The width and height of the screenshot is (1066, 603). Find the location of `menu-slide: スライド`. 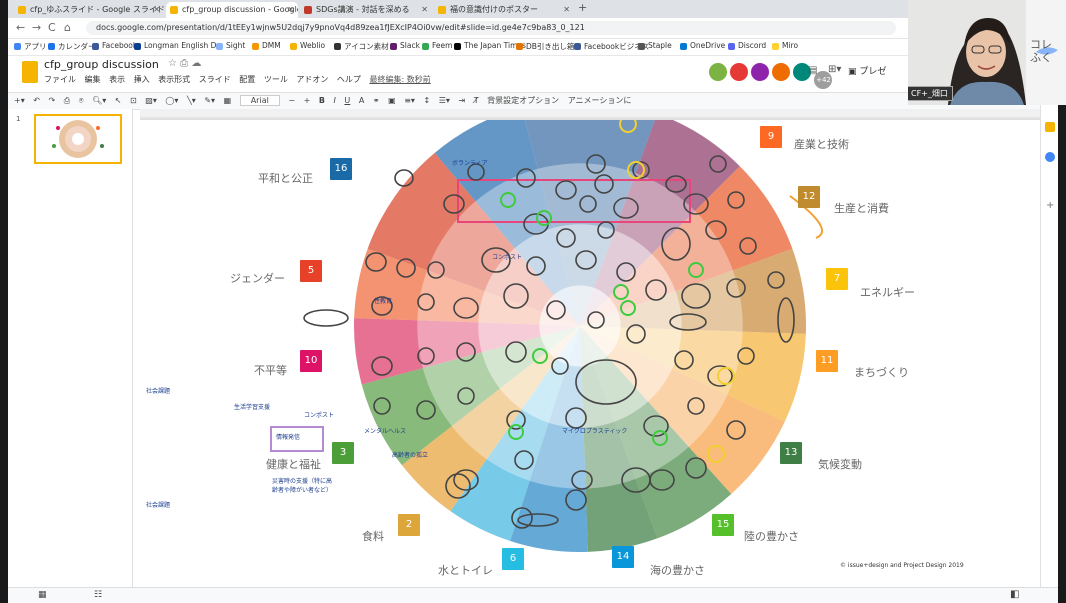

menu-slide: スライド is located at coordinates (215, 79).